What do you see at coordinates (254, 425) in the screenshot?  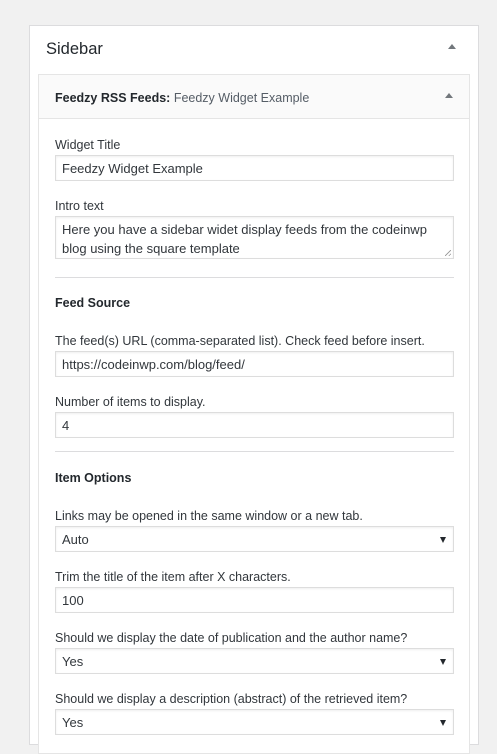 I see `items-count-input: 4` at bounding box center [254, 425].